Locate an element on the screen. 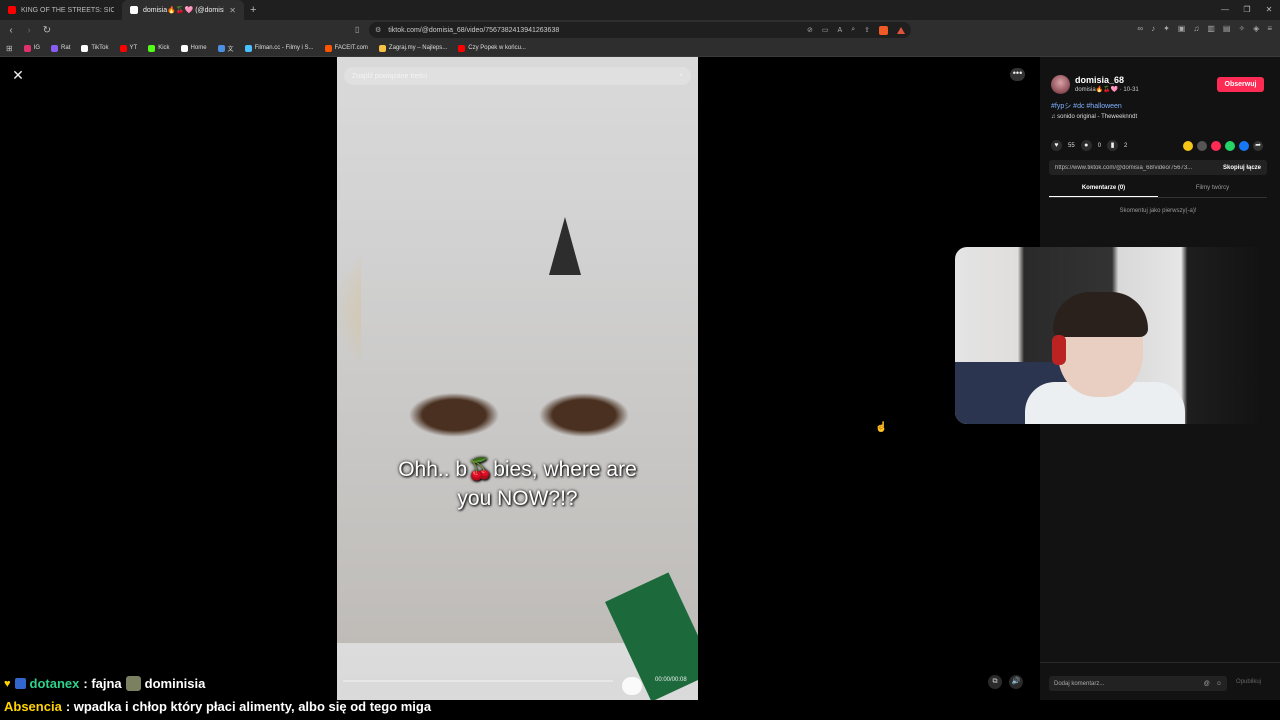 The height and width of the screenshot is (720, 1280). popek-icon is located at coordinates (462, 48).